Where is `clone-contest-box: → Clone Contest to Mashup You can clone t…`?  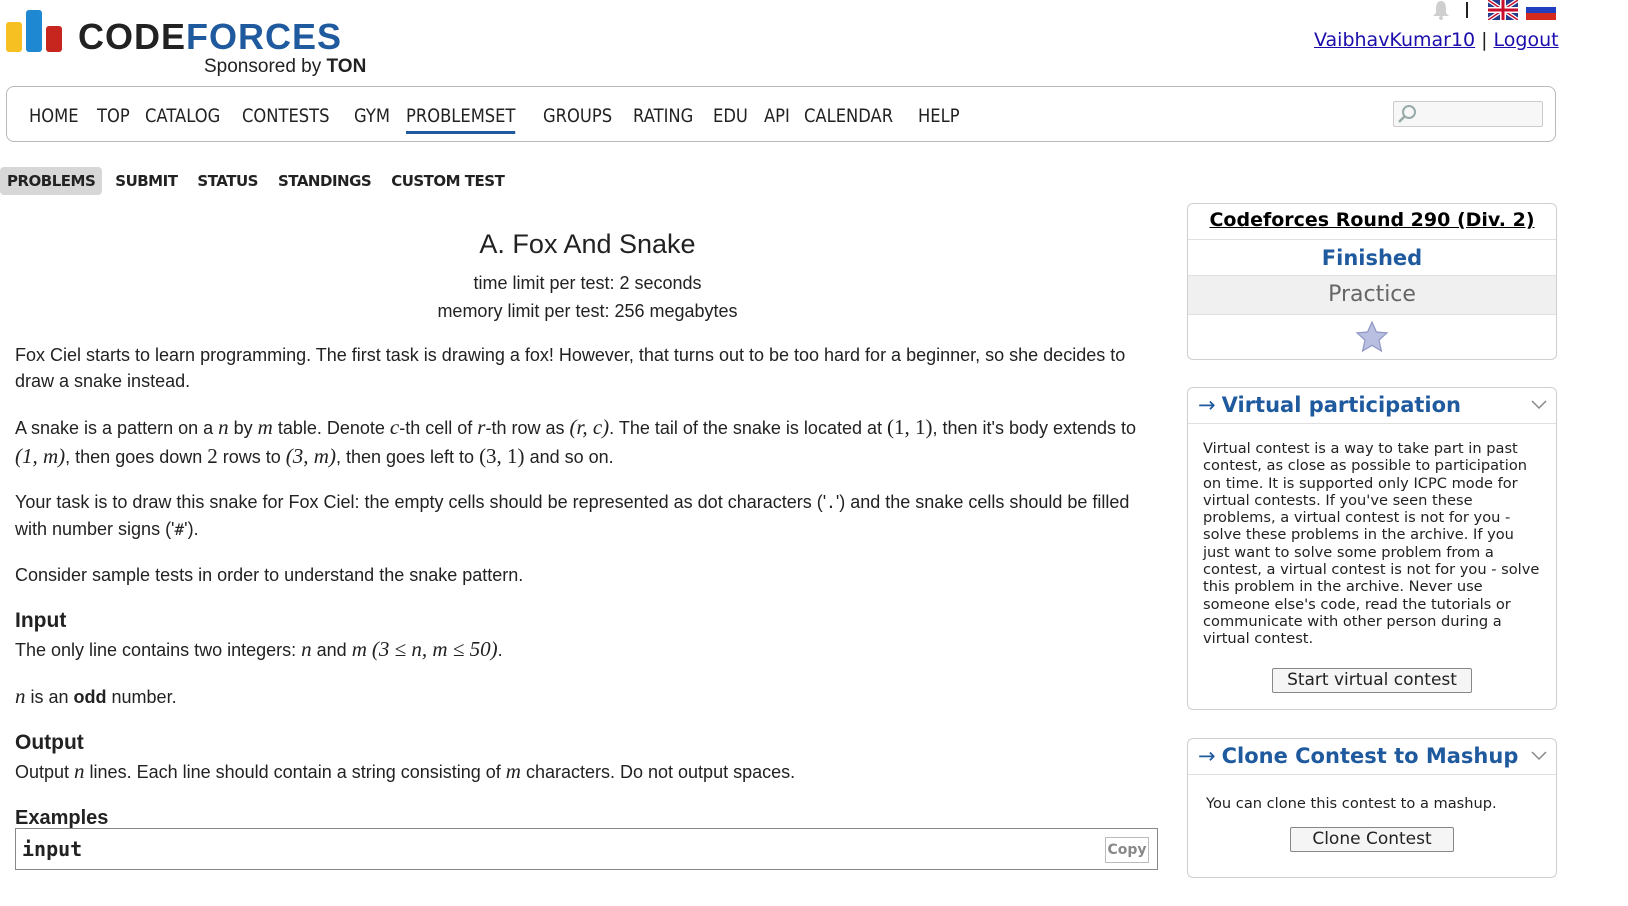
clone-contest-box: → Clone Contest to Mashup You can clone t… is located at coordinates (1372, 808).